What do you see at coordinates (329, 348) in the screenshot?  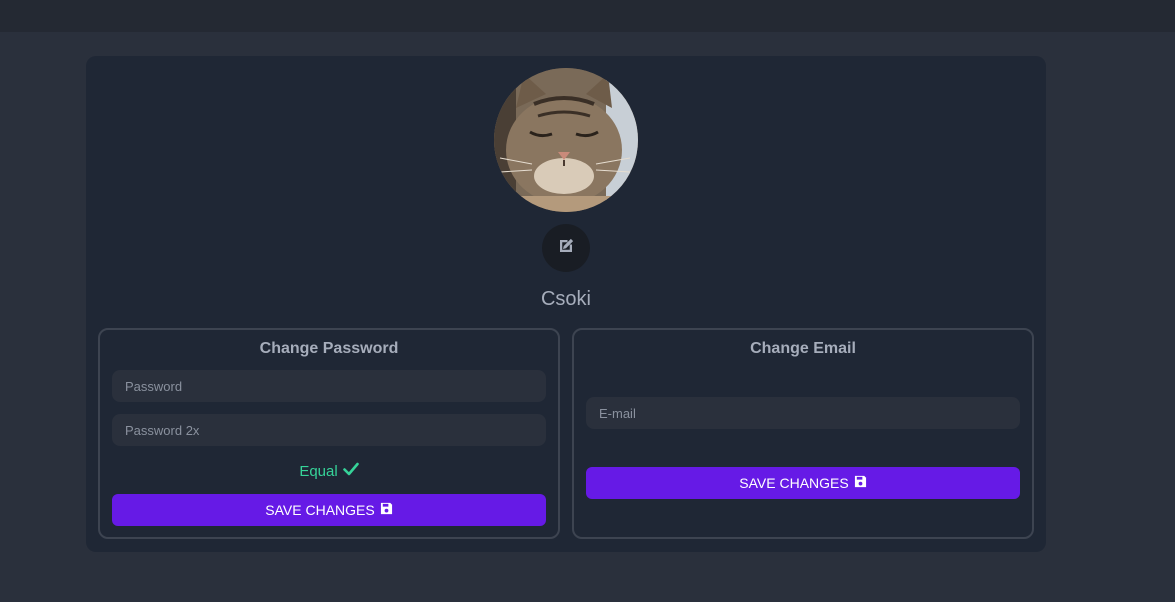 I see `change-password-title: Change Password` at bounding box center [329, 348].